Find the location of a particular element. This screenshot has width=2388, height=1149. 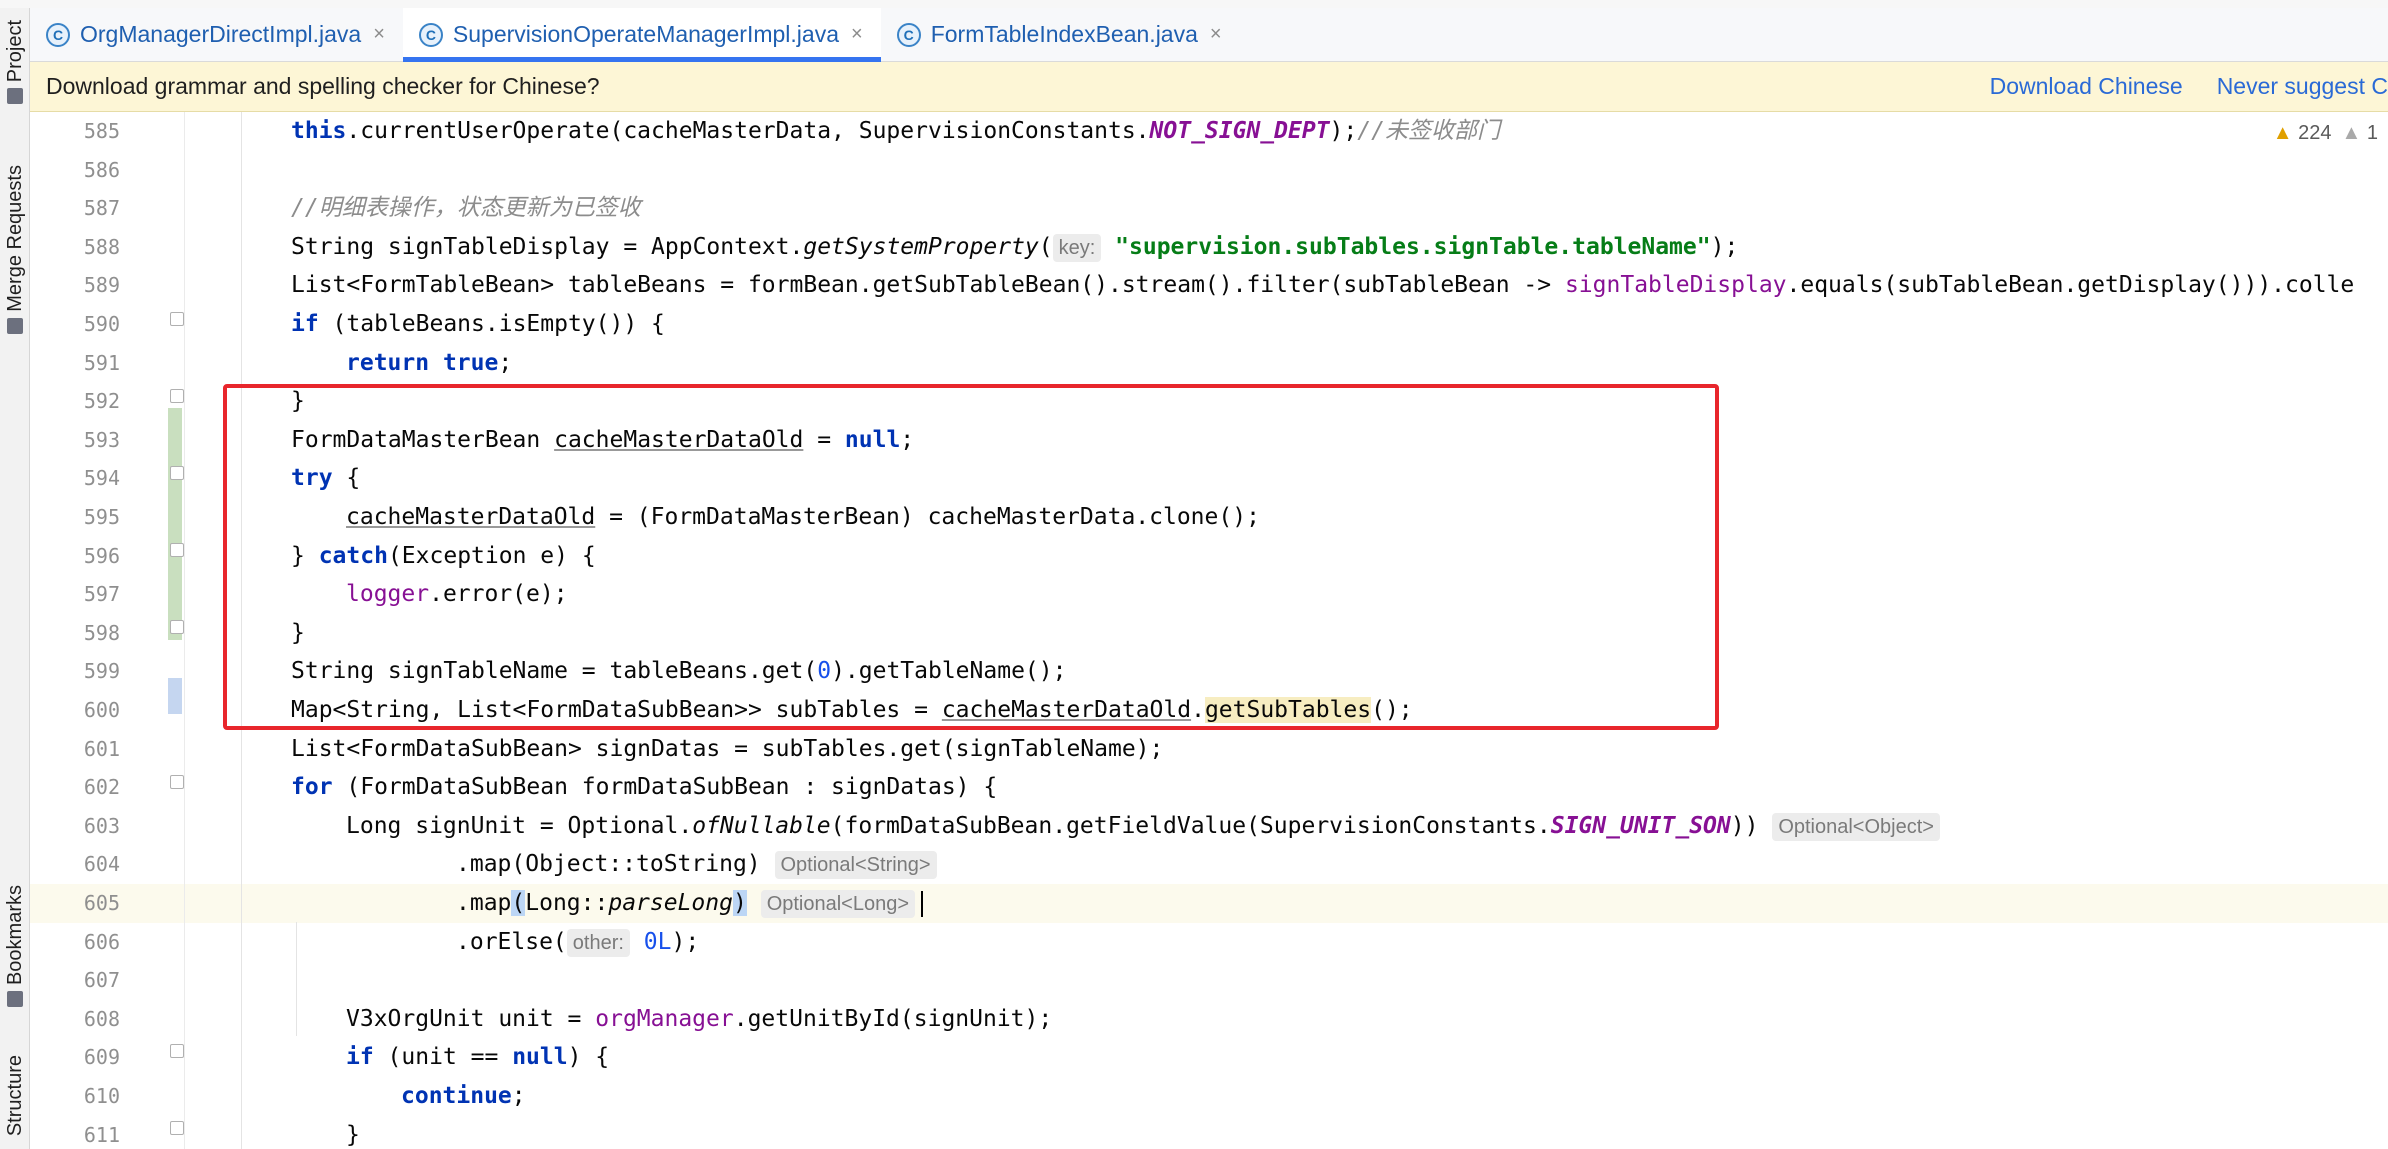

type-hint: Optional<Long> is located at coordinates (838, 904).